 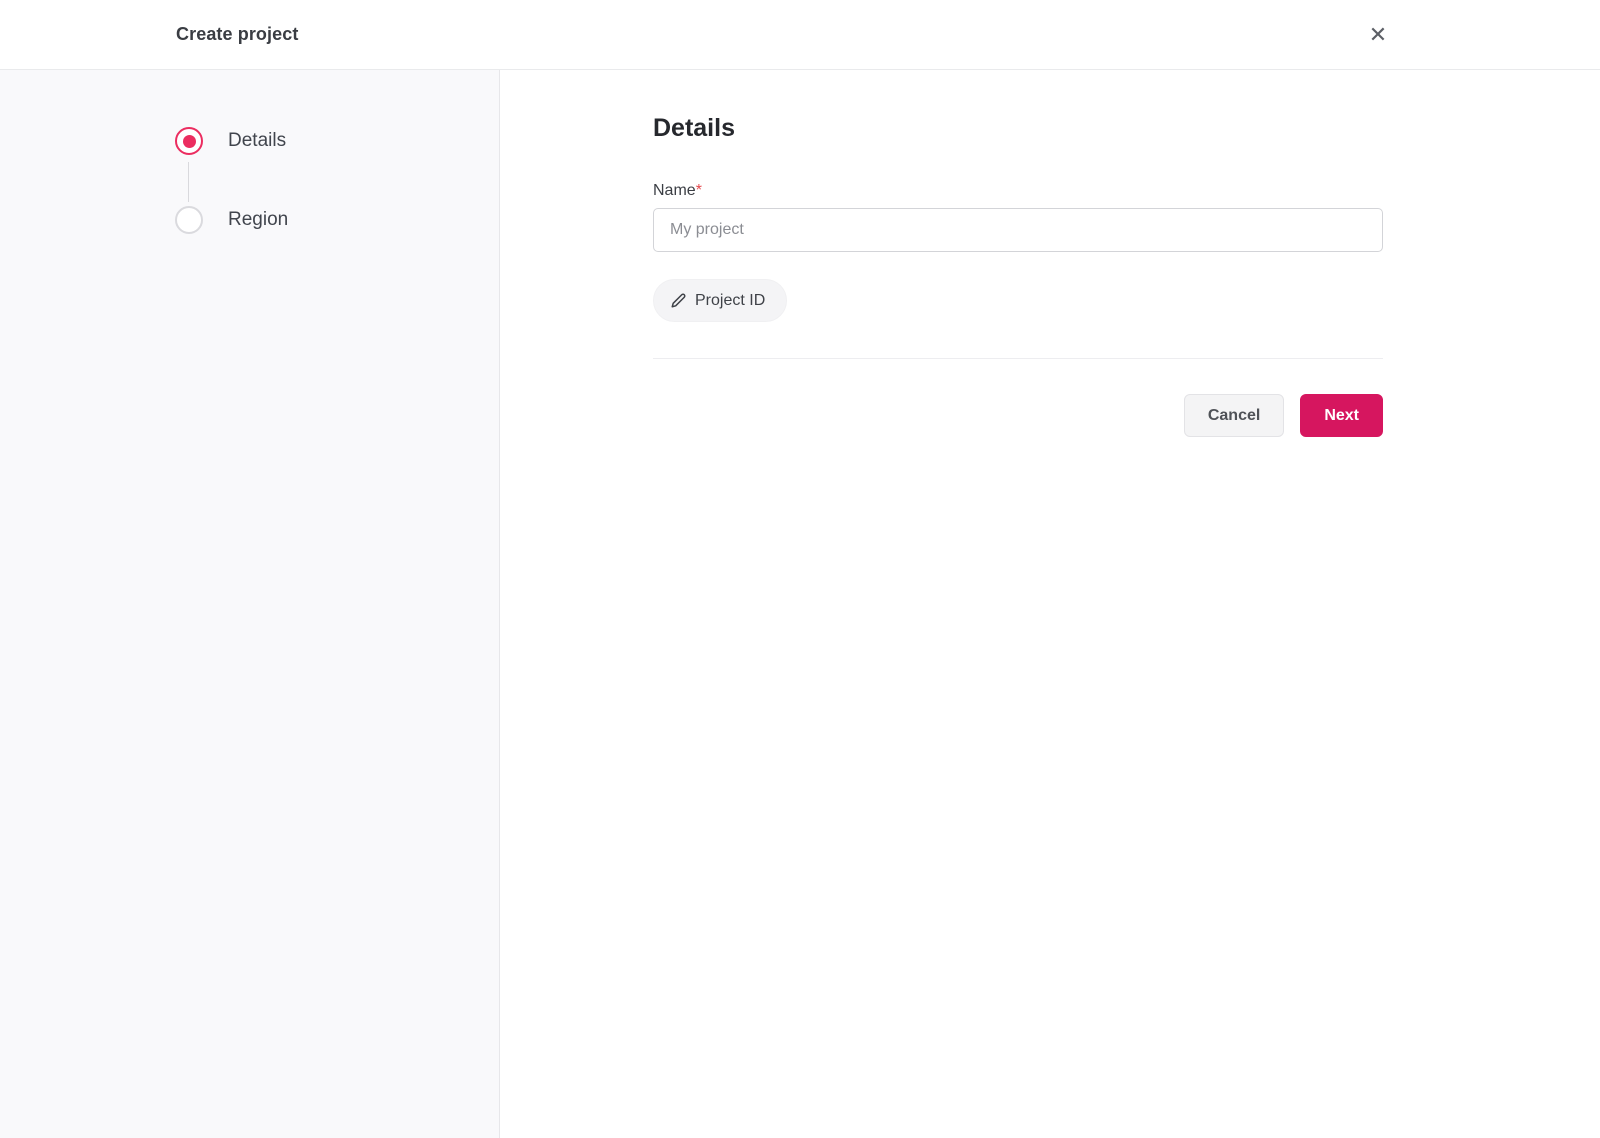 I want to click on step-region-label: Region, so click(x=258, y=219).